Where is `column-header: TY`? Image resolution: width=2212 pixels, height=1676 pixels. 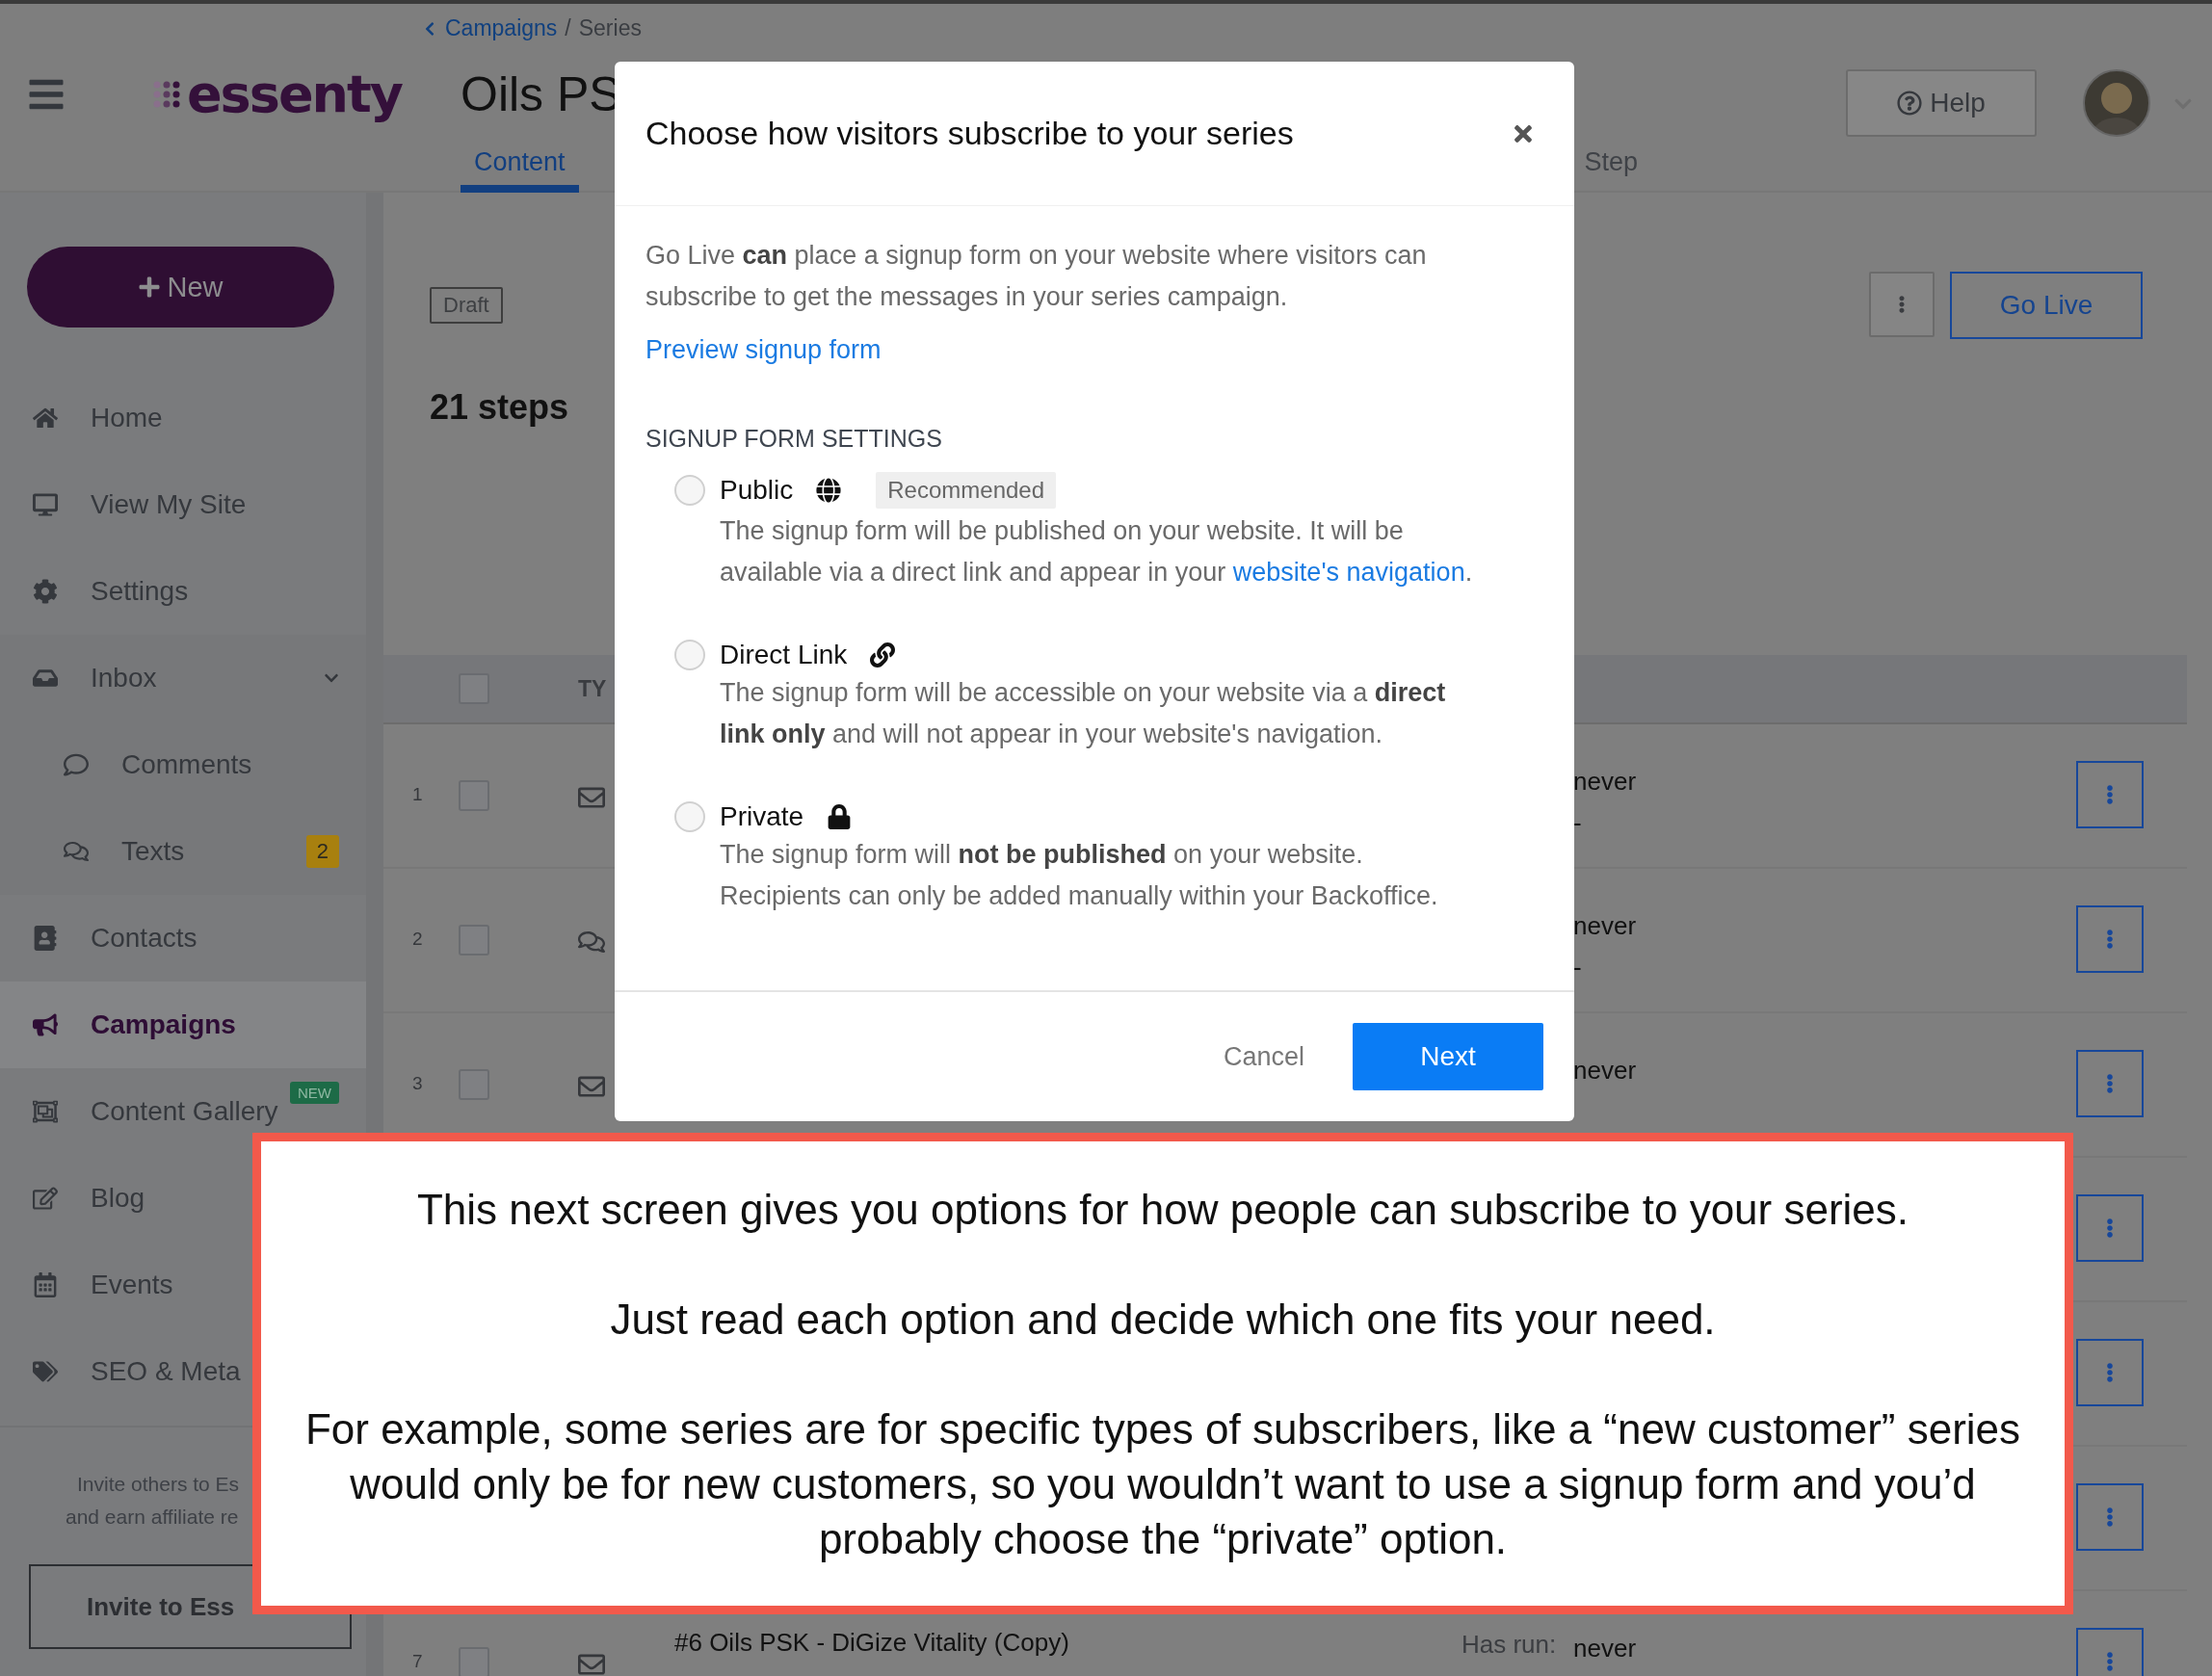 column-header: TY is located at coordinates (592, 688).